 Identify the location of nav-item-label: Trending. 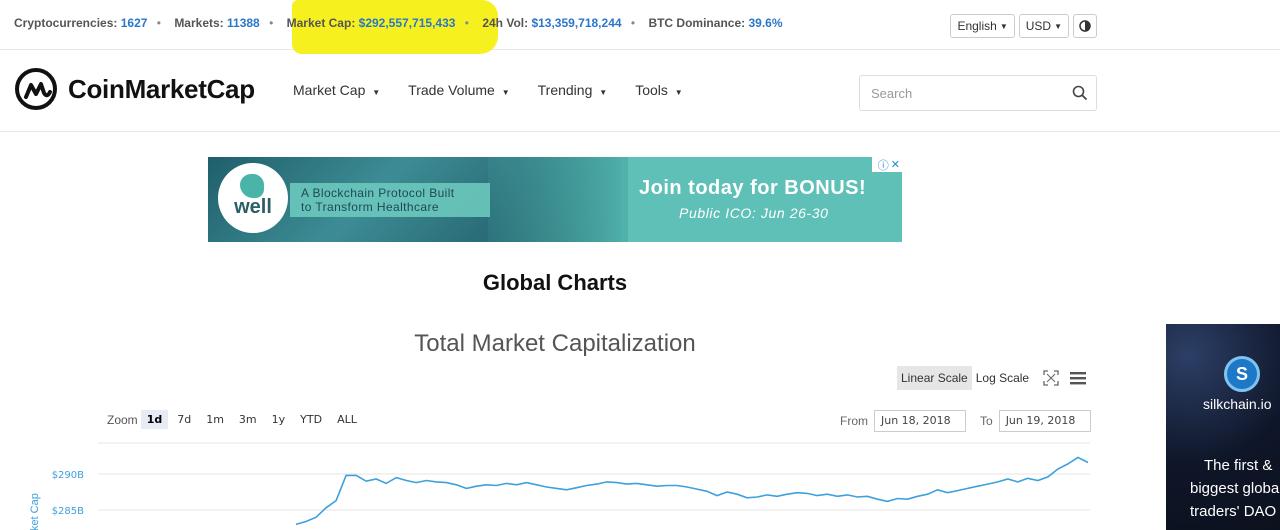
(565, 90).